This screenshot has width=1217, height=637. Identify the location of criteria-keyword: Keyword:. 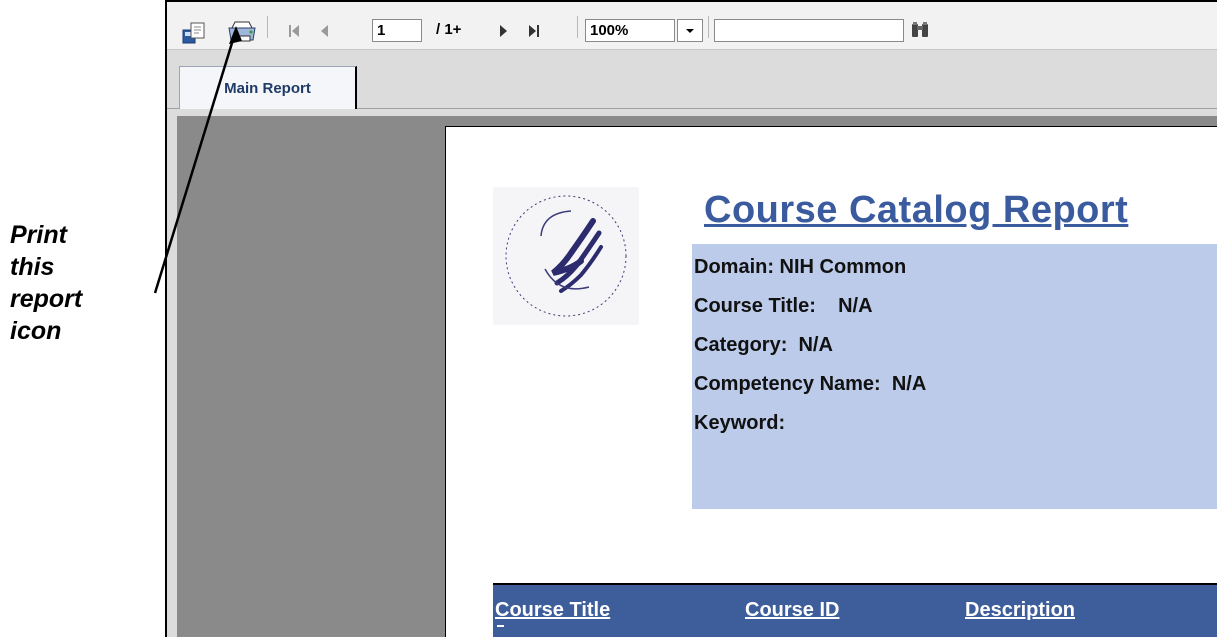
(740, 423).